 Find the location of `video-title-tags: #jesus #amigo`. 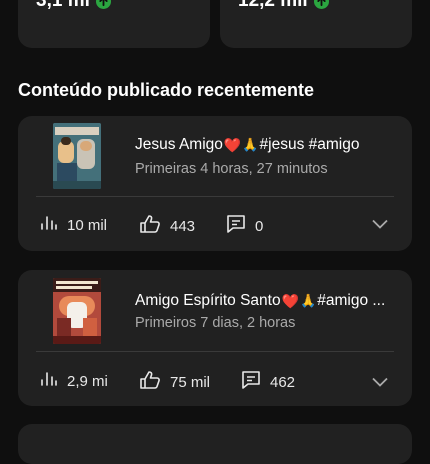

video-title-tags: #jesus #amigo is located at coordinates (309, 144).